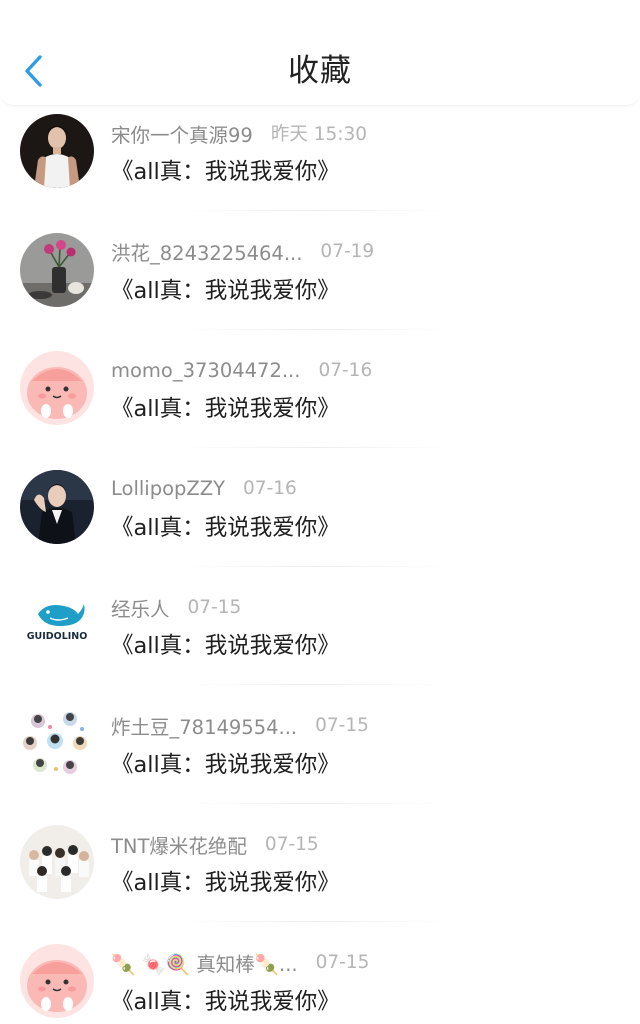 This screenshot has width=640, height=1024. What do you see at coordinates (57, 625) in the screenshot?
I see `avatar: GUIDOLINO` at bounding box center [57, 625].